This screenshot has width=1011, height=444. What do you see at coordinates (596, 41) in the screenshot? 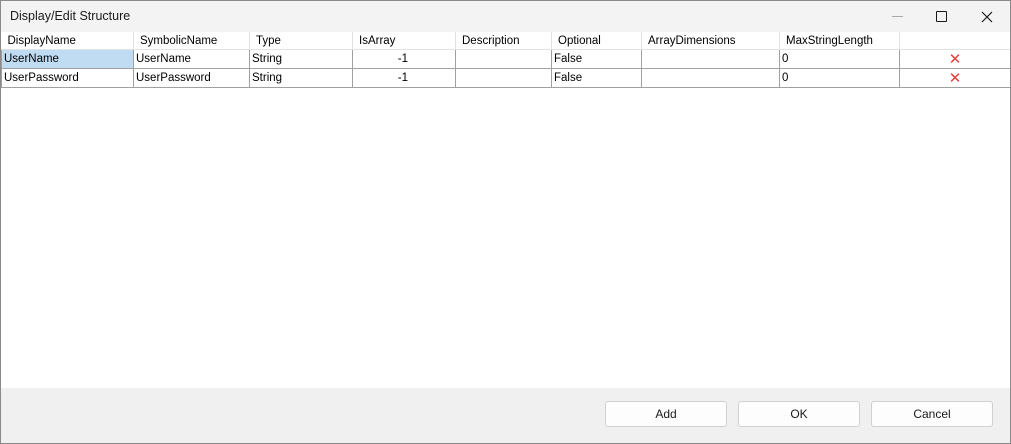
I see `column-header-optional: Optional` at bounding box center [596, 41].